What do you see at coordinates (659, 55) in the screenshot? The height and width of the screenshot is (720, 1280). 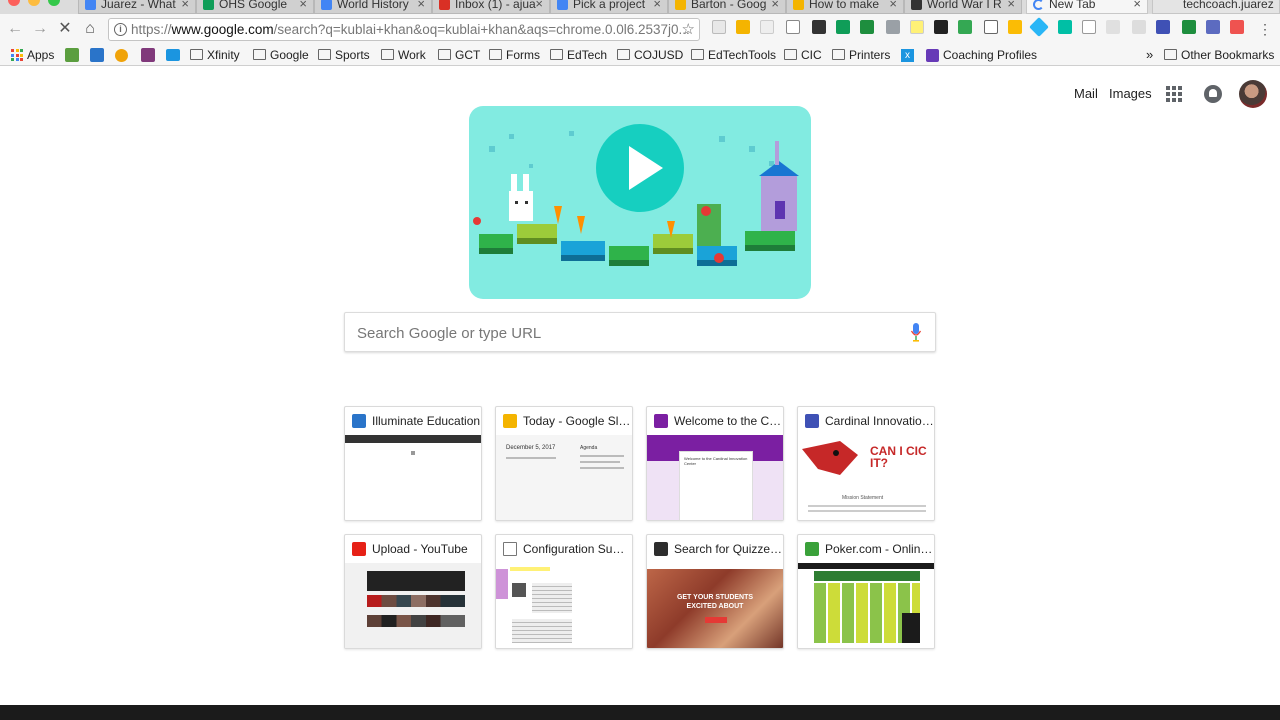 I see `bookmark-label: COJUSD` at bounding box center [659, 55].